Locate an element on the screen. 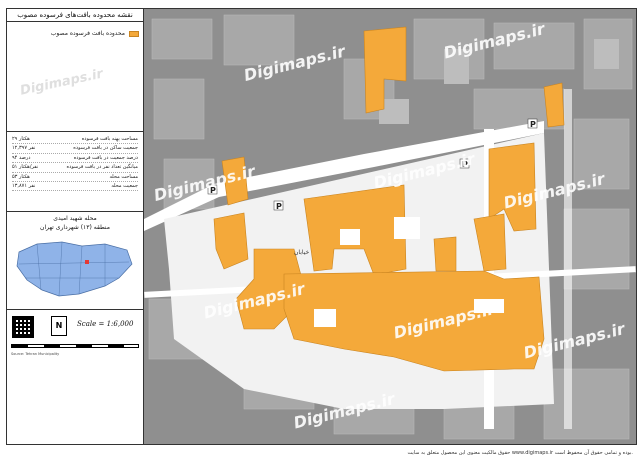 The height and width of the screenshot is (461, 643). stat-row: ۱۲,۳۹۷ نفر جمعیت ساکن در بافت فرسوده is located at coordinates (75, 149).